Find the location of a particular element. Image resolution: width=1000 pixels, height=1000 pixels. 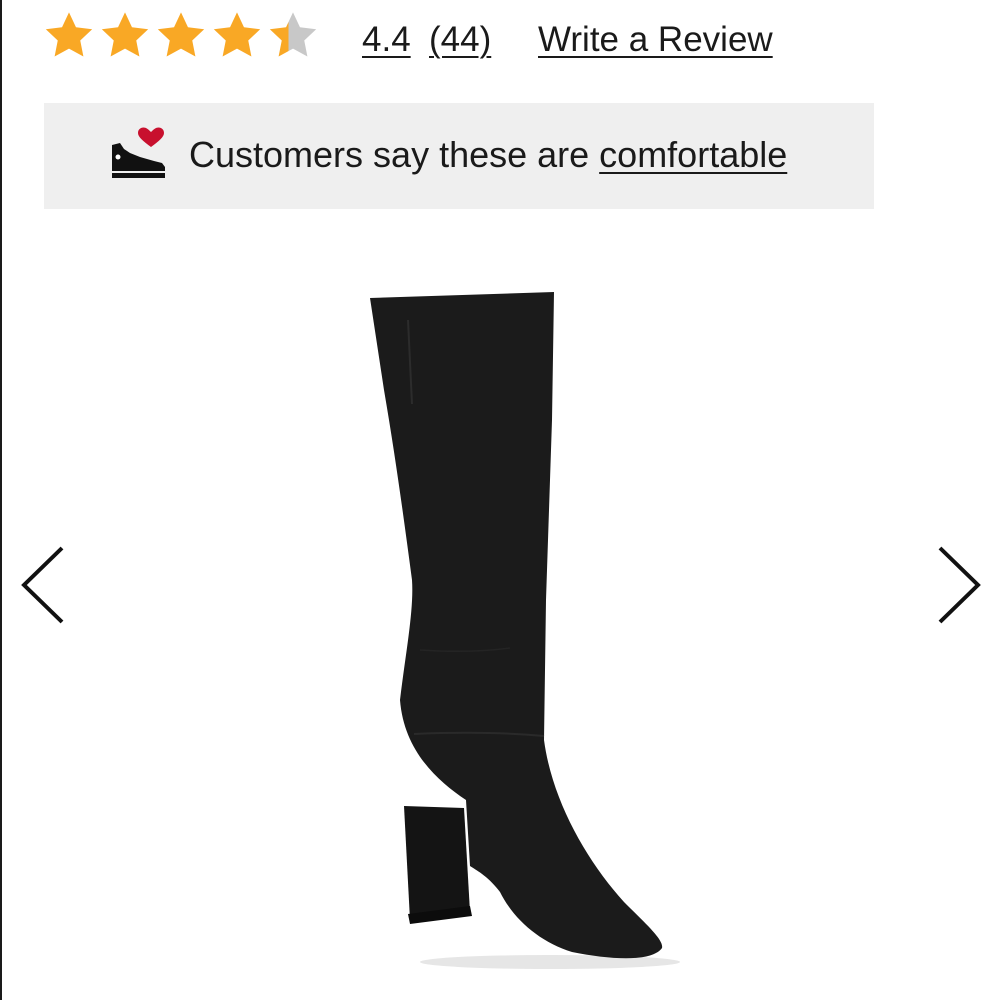

comfort-message-text: Customers say these are is located at coordinates (394, 154).